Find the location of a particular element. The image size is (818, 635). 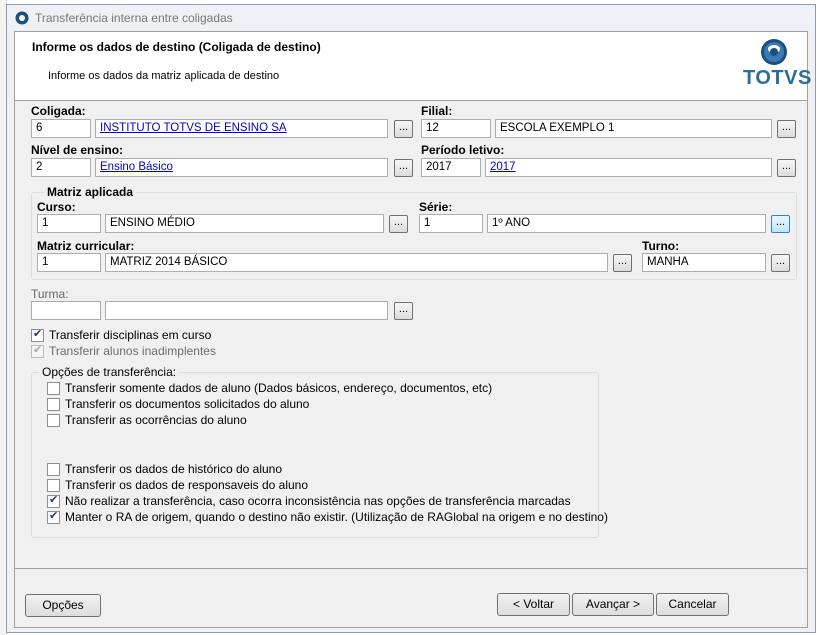

serie-label: Série: is located at coordinates (436, 207).